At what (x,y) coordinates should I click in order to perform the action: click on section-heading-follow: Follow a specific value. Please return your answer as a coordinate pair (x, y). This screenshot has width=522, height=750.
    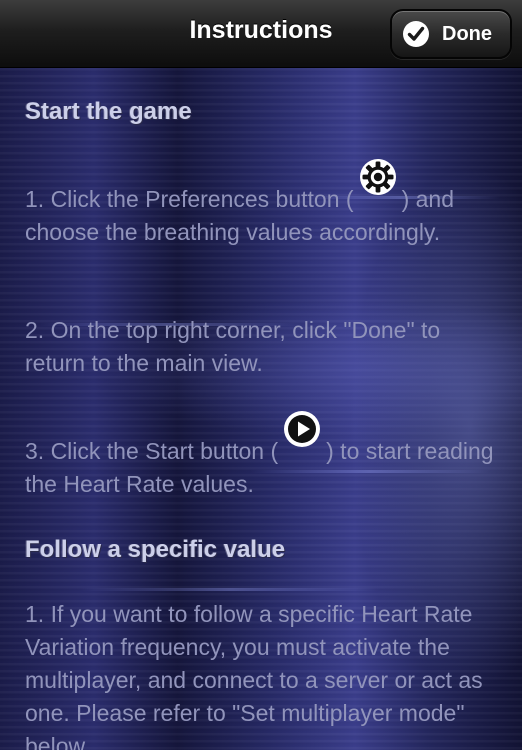
    Looking at the image, I should click on (155, 549).